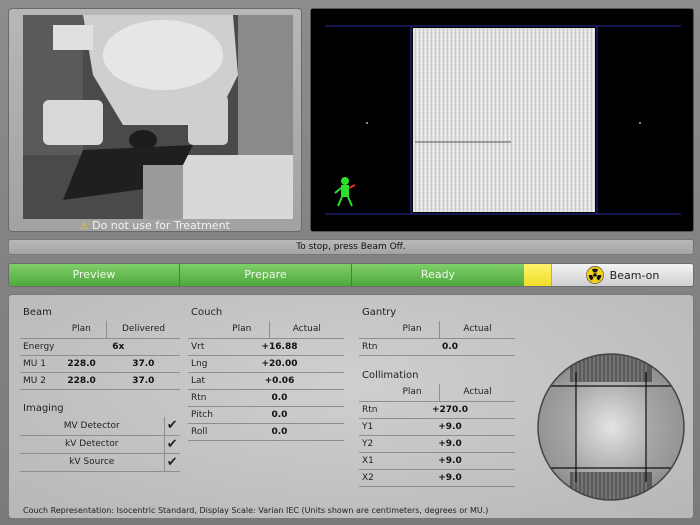 The width and height of the screenshot is (700, 525). I want to click on treatment-room-image, so click(158, 117).